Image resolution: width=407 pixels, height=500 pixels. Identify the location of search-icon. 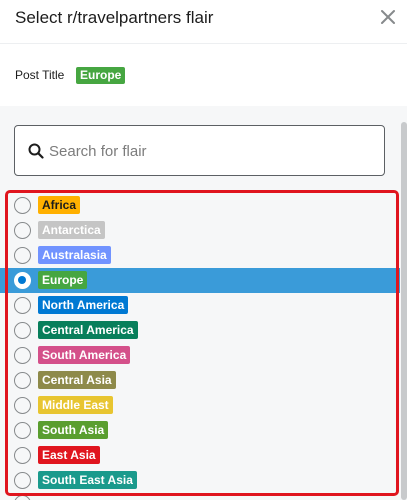
(36, 151).